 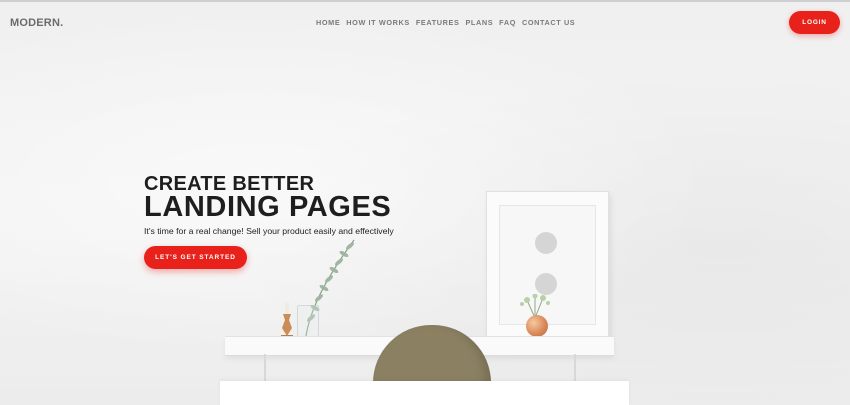 I want to click on glass-vase, so click(x=308, y=321).